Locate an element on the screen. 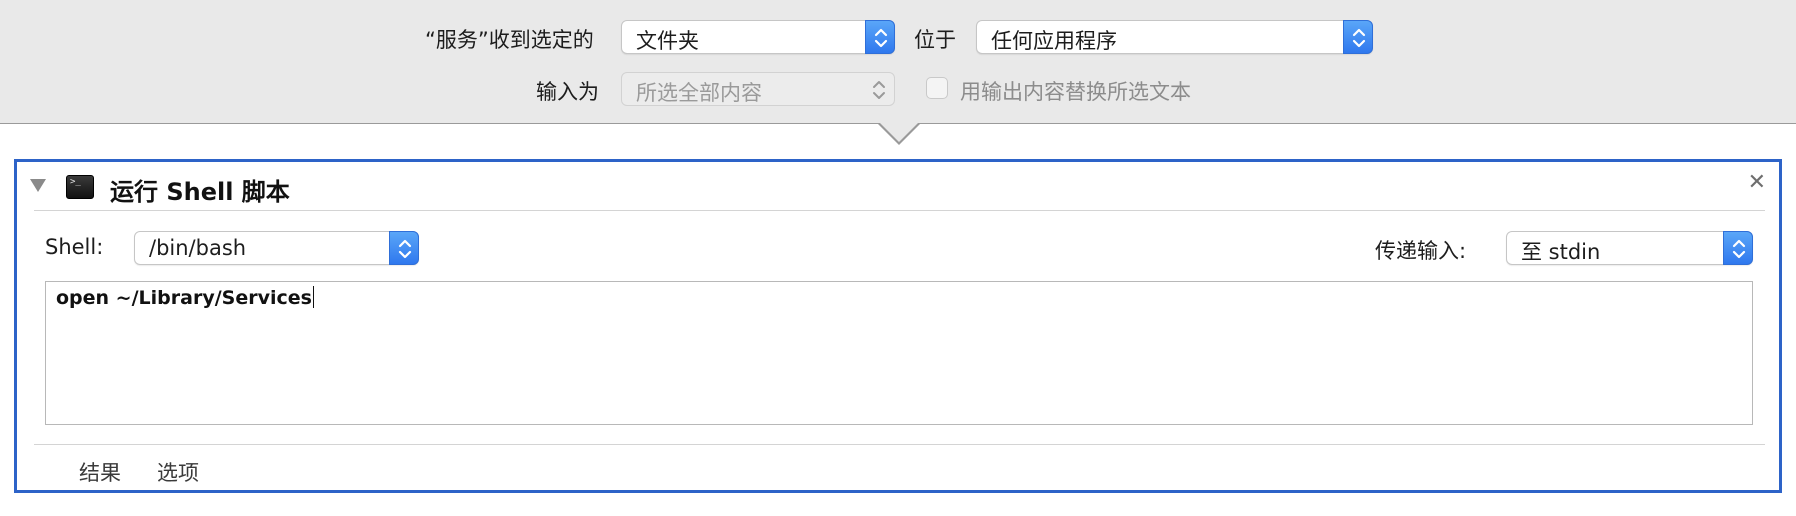 The height and width of the screenshot is (516, 1796). replace-output-label: 用输出内容替换所选文本 is located at coordinates (1075, 92).